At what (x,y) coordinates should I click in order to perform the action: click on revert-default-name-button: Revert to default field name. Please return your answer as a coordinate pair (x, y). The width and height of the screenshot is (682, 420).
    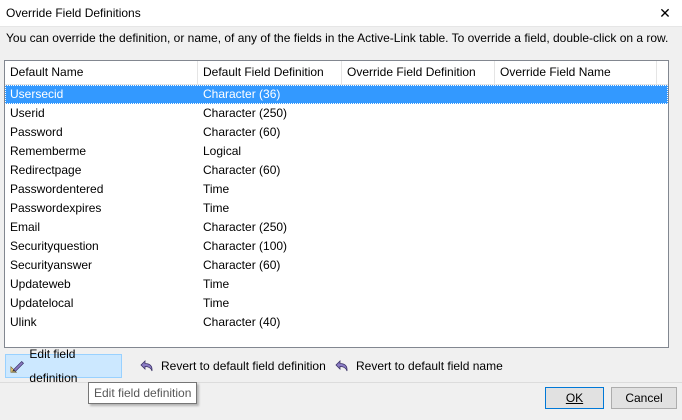
    Looking at the image, I should click on (419, 366).